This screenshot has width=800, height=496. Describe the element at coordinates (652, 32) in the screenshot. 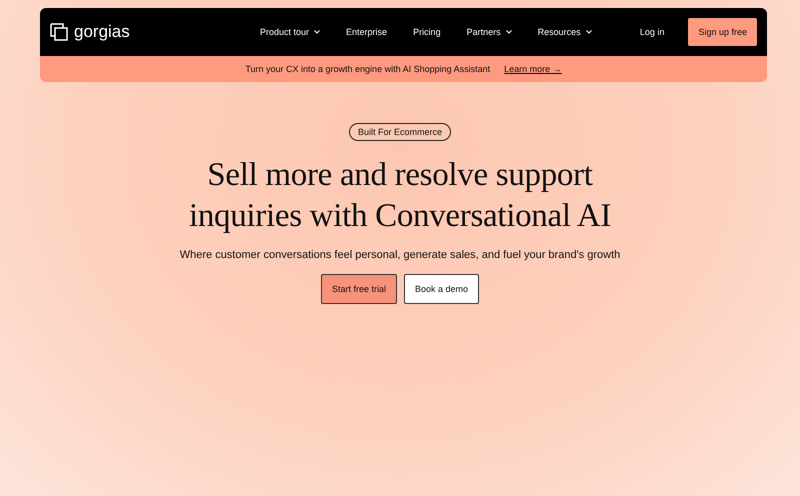

I see `login-link: Log in` at that location.